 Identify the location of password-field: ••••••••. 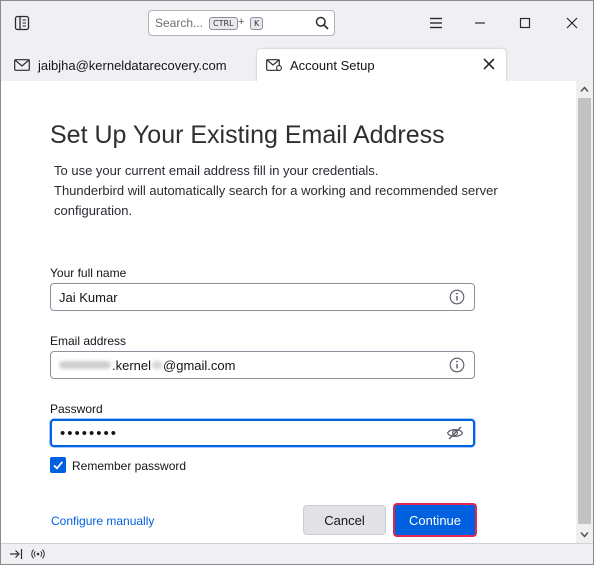
(262, 433).